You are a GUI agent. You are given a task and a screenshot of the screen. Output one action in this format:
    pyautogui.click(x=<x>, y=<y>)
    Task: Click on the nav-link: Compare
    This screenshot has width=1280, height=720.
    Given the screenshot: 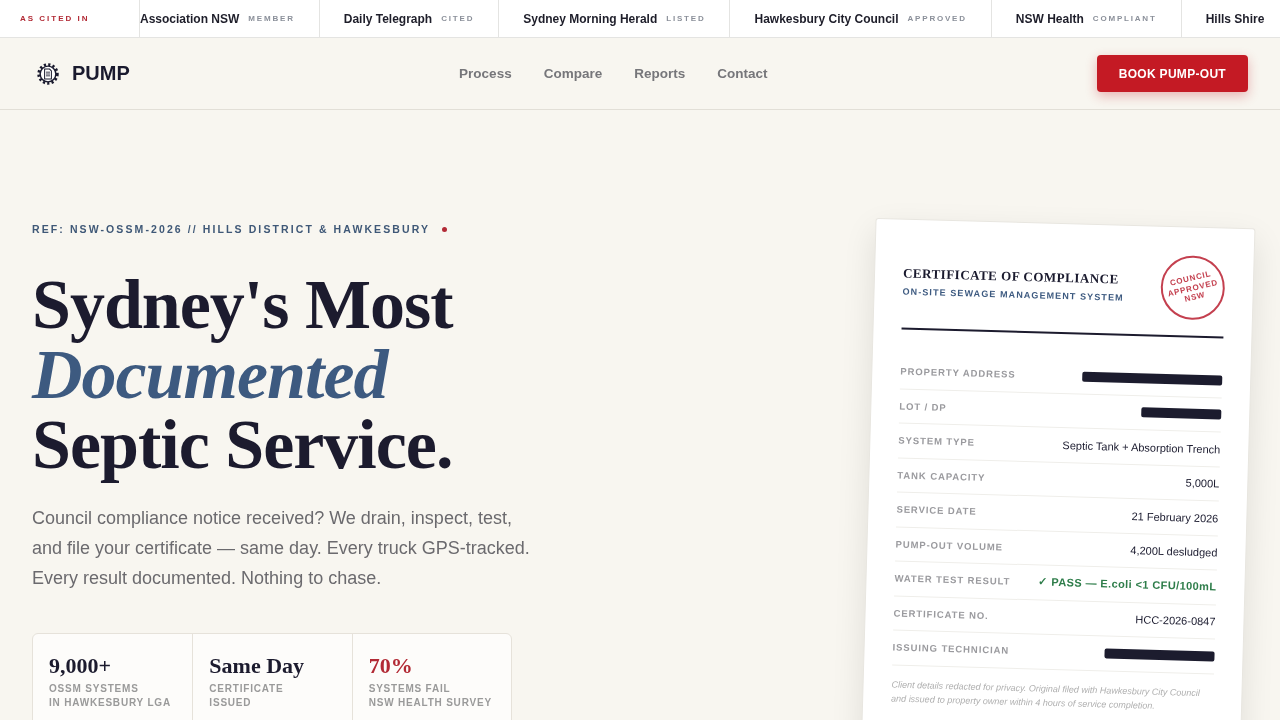 What is the action you would take?
    pyautogui.click(x=573, y=73)
    